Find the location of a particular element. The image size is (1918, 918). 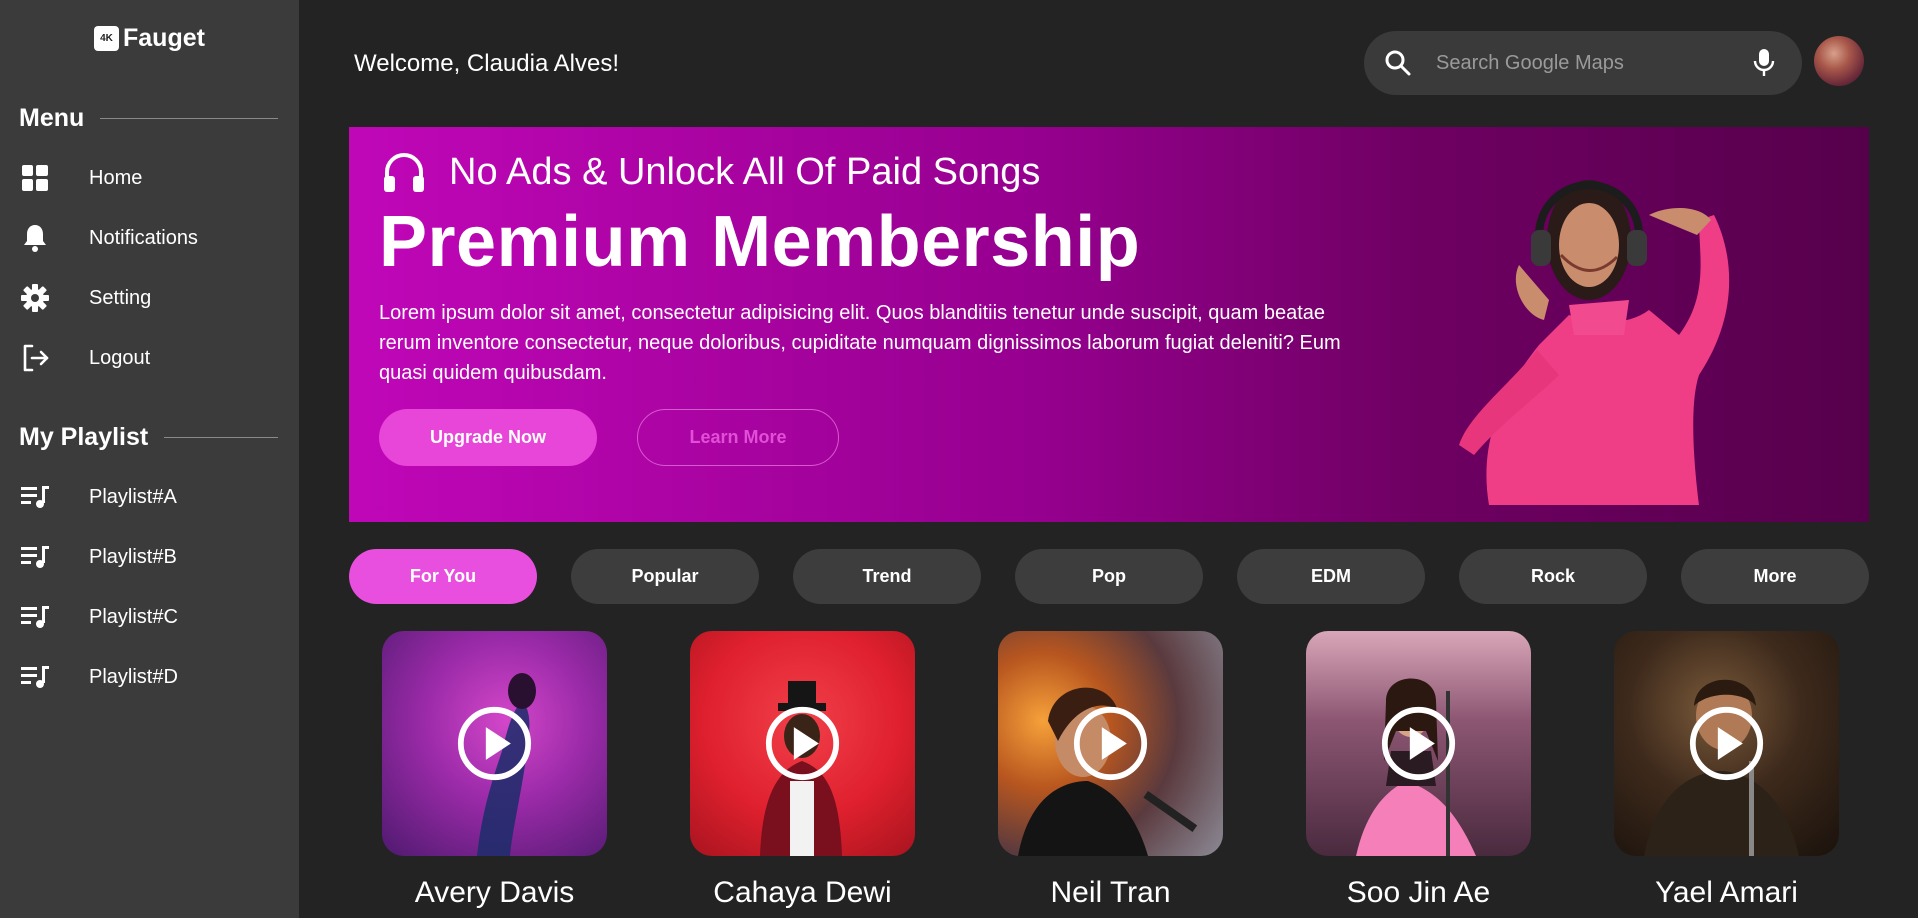

gear-icon is located at coordinates (35, 298).